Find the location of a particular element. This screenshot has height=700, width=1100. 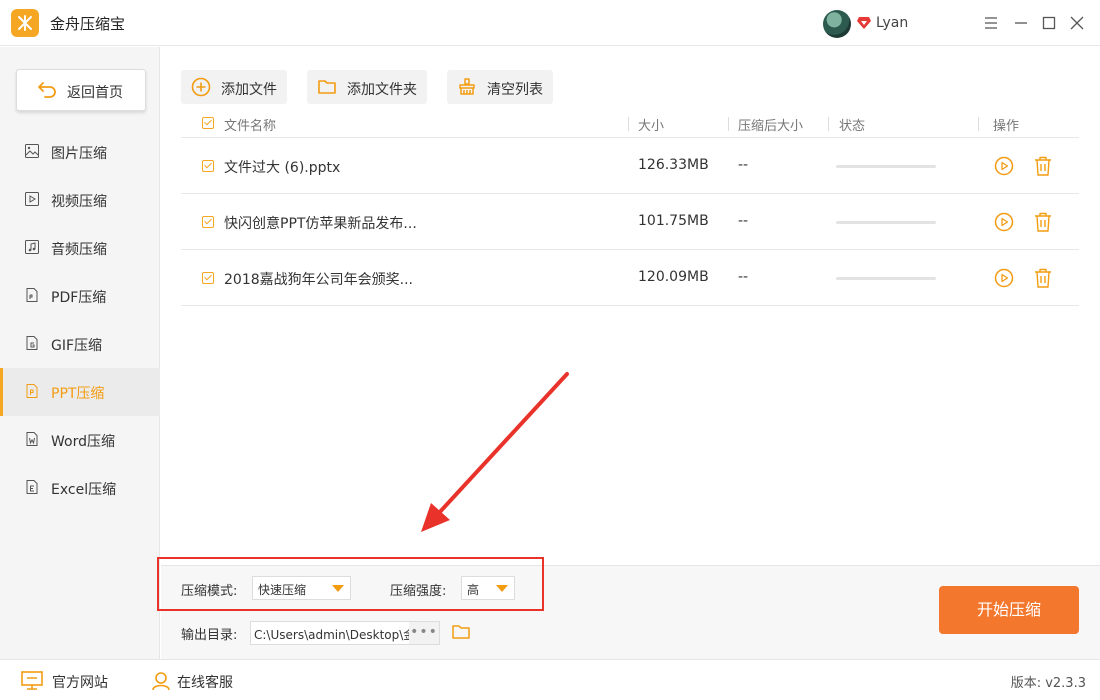

menu-icon is located at coordinates (991, 23).